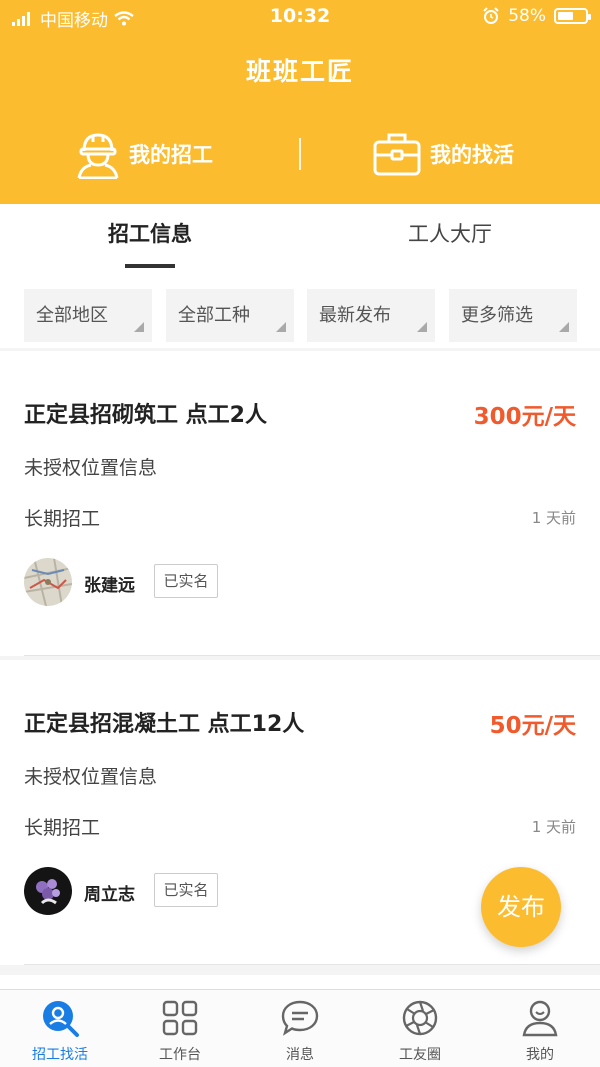 This screenshot has height=1067, width=600. I want to click on tabbar-label: 消息, so click(300, 1055).